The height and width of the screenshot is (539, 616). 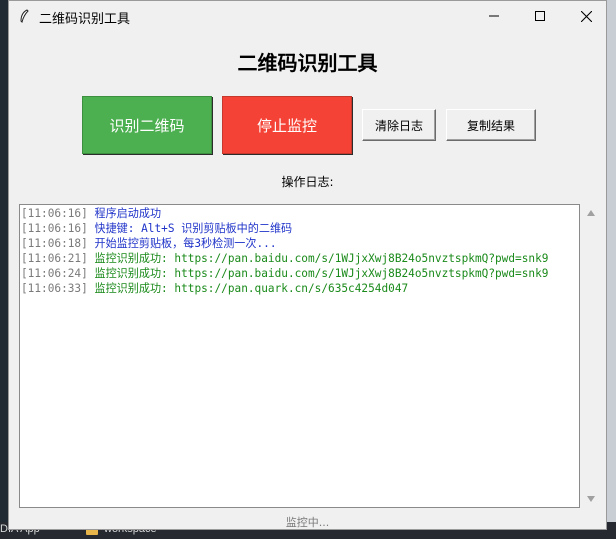 What do you see at coordinates (54, 288) in the screenshot?
I see `log-timestamp: [11:06:33]` at bounding box center [54, 288].